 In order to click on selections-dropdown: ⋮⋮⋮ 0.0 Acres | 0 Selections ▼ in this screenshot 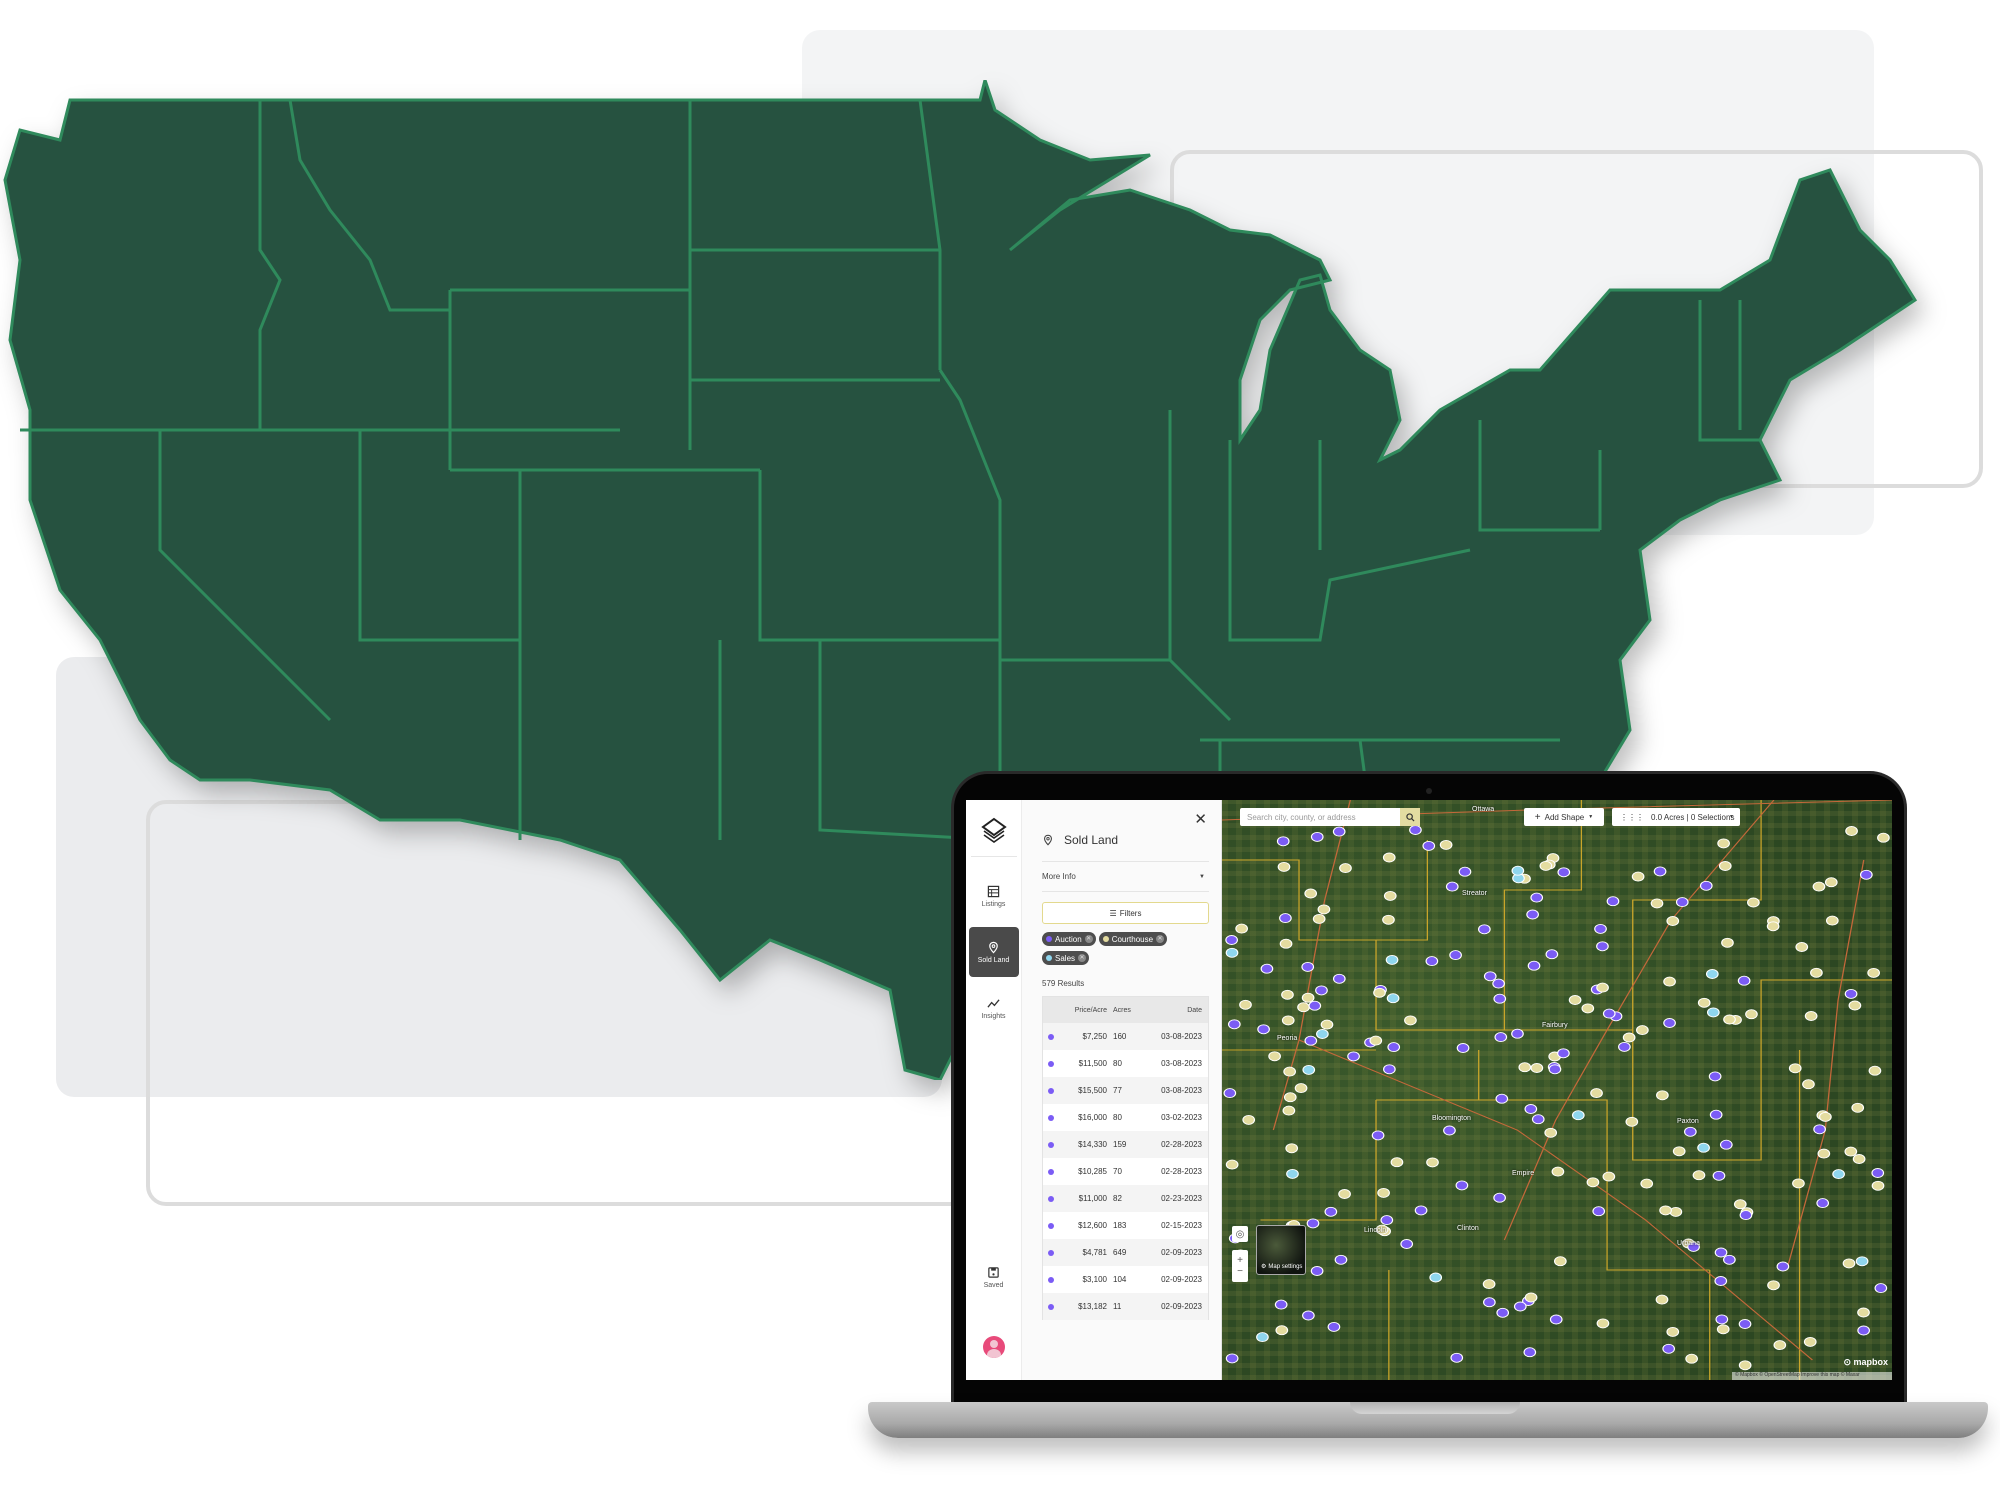, I will do `click(1676, 817)`.